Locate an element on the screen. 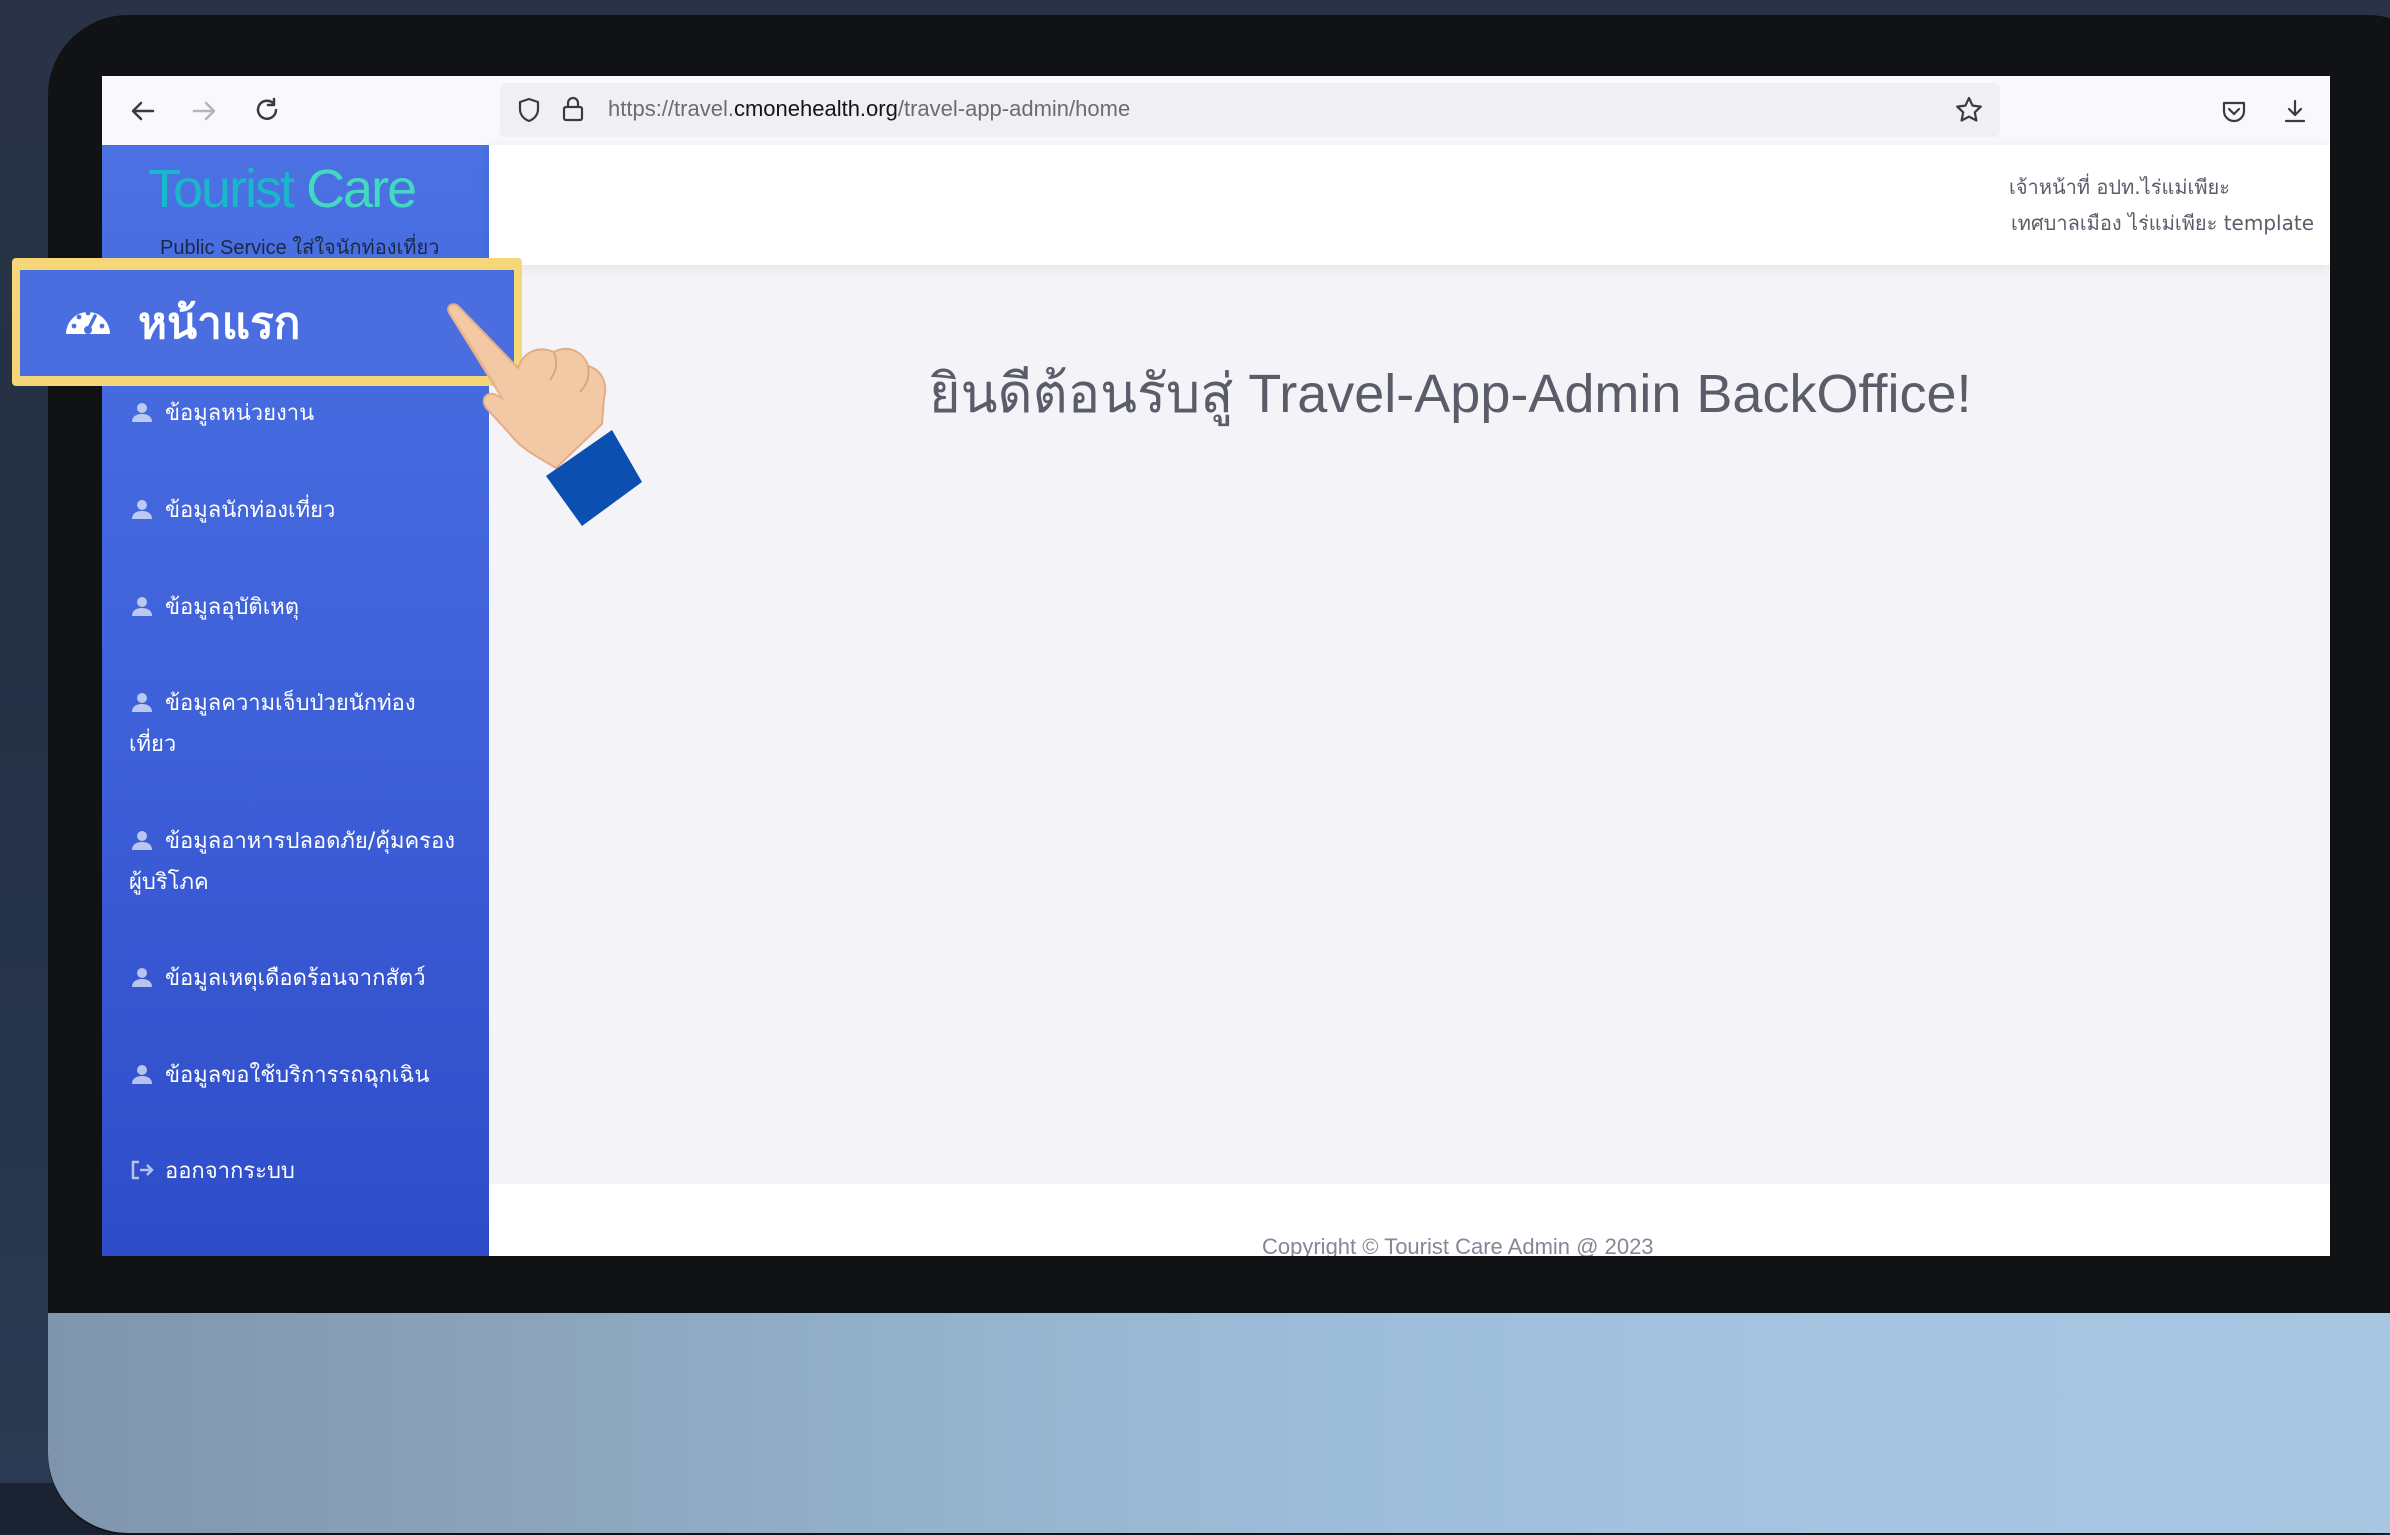 The width and height of the screenshot is (2390, 1535). forward-arrow-icon is located at coordinates (204, 111).